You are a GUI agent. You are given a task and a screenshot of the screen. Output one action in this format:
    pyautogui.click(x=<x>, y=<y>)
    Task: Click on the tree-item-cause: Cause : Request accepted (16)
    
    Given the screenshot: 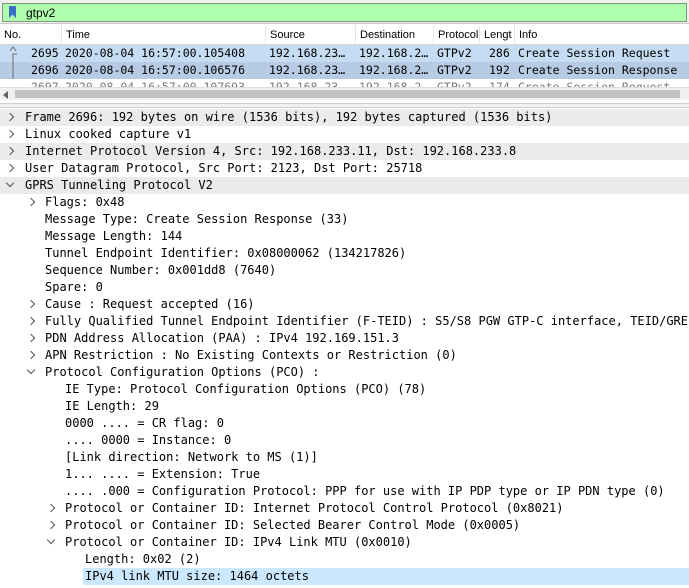 What is the action you would take?
    pyautogui.click(x=344, y=304)
    